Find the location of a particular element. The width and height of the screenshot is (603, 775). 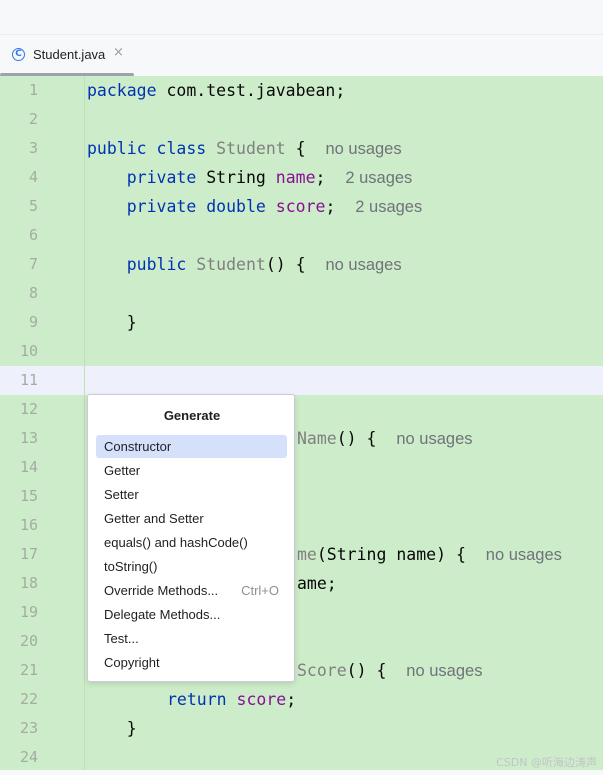

keyword: package is located at coordinates (122, 90).